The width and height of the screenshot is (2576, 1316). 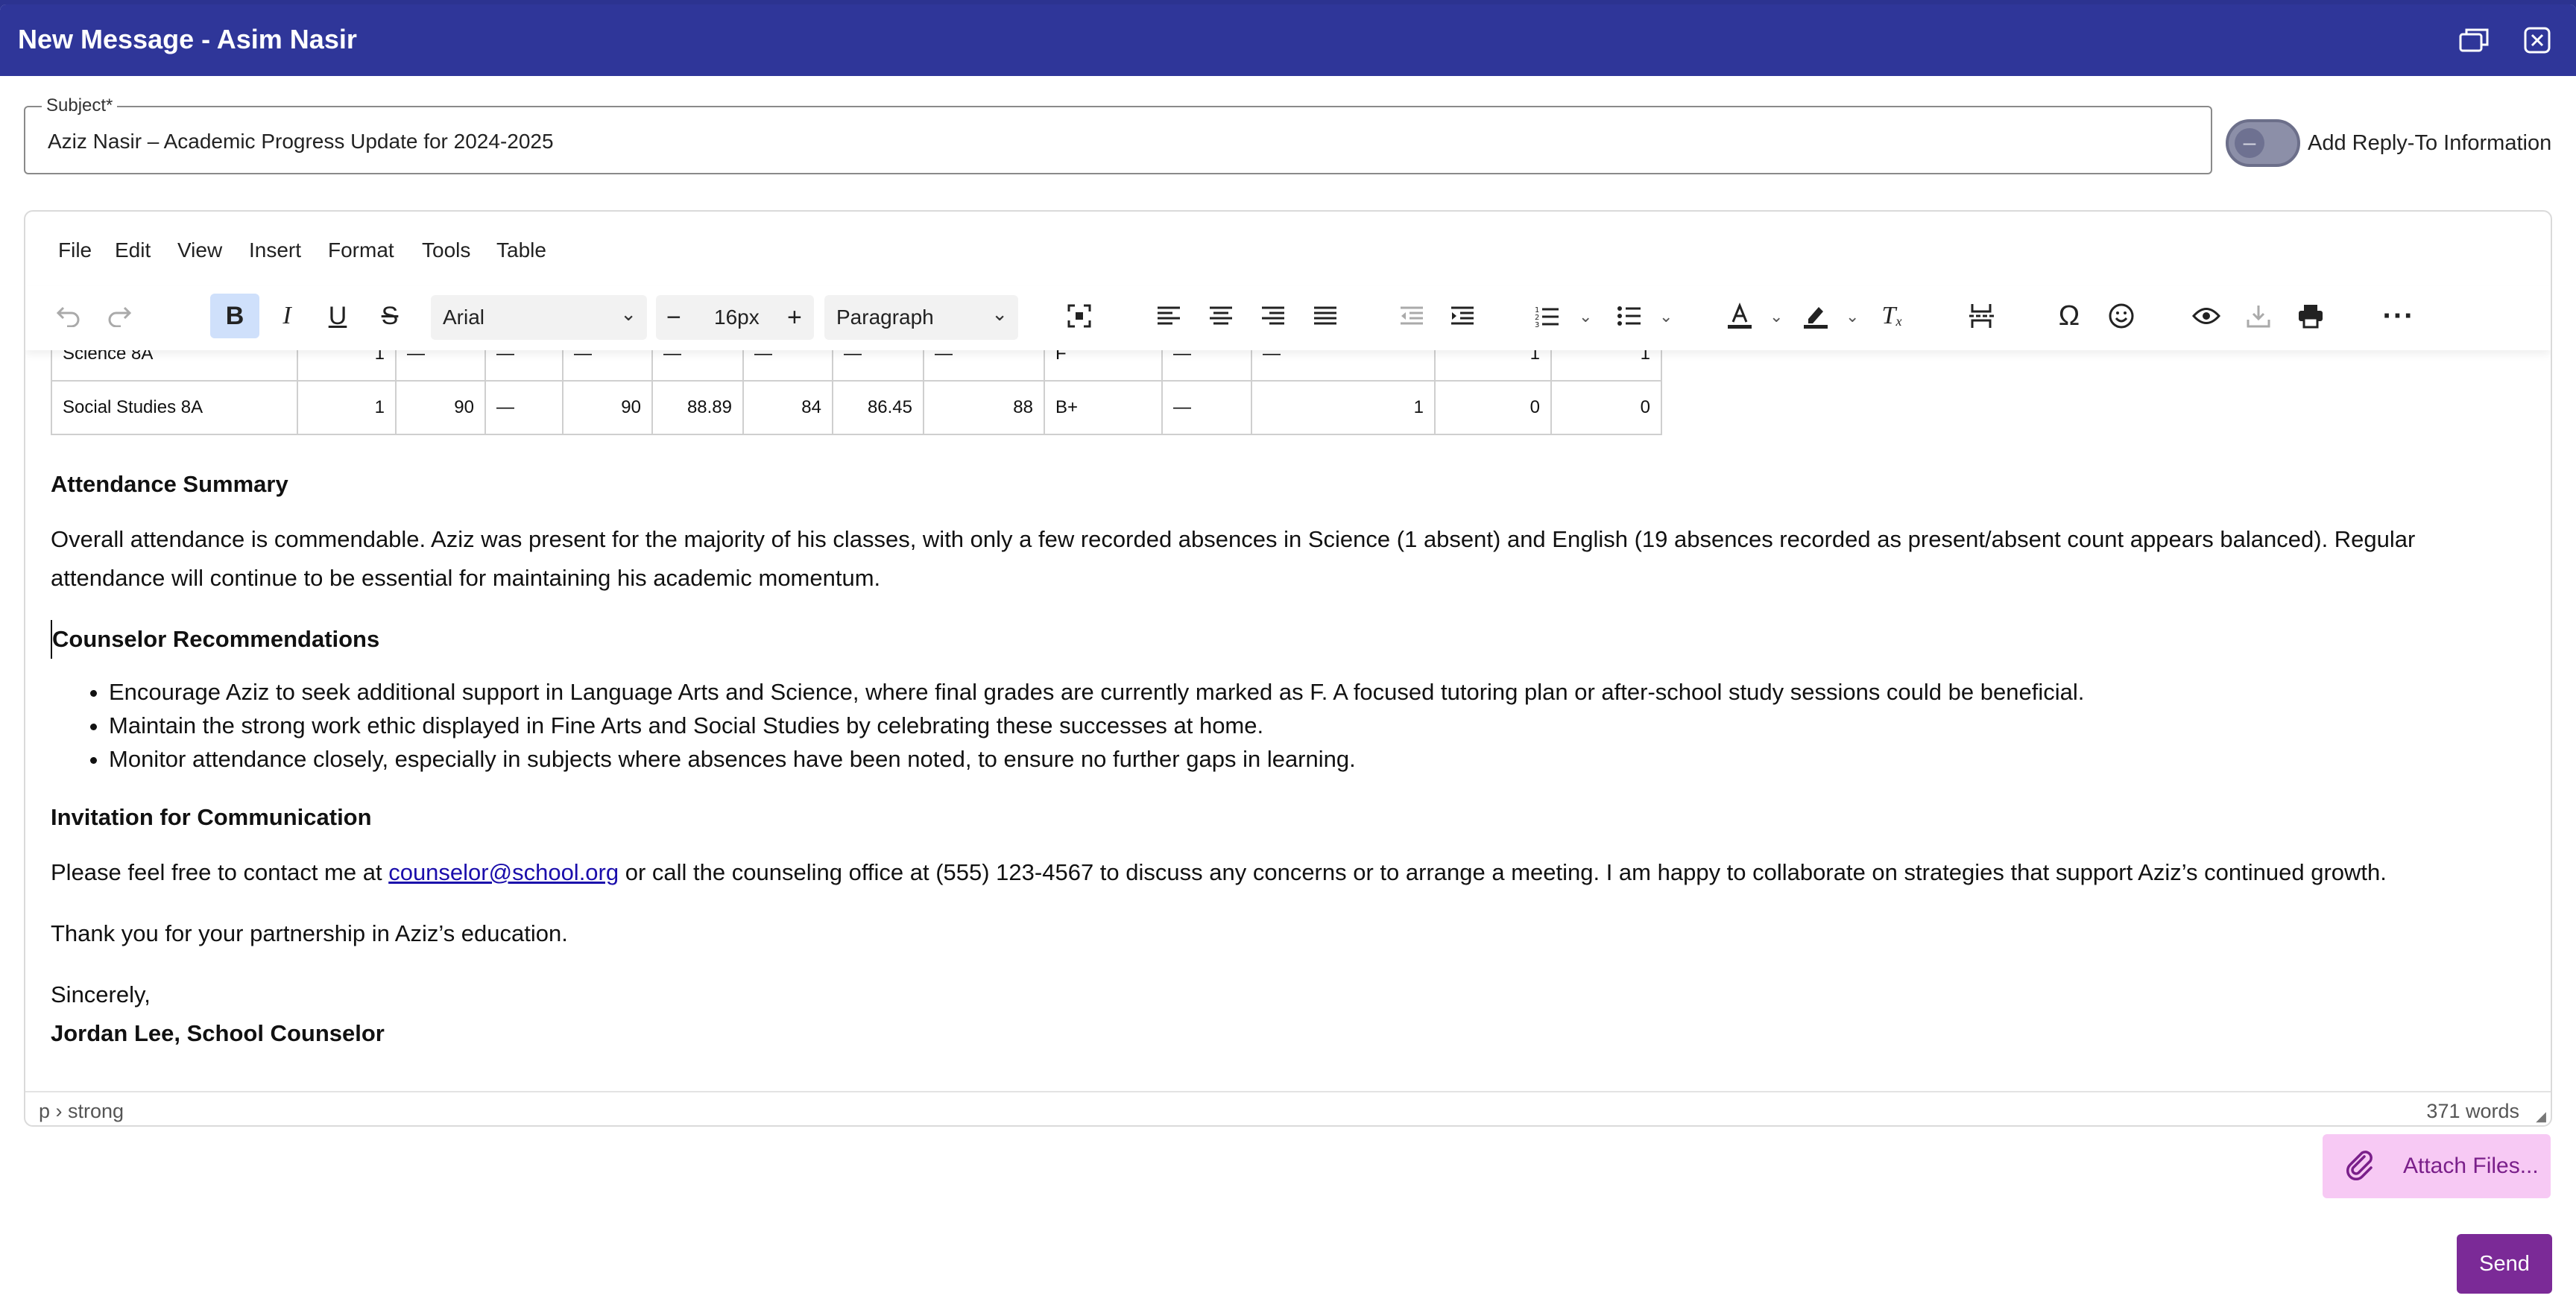 I want to click on menu-edit: Edit, so click(x=133, y=250).